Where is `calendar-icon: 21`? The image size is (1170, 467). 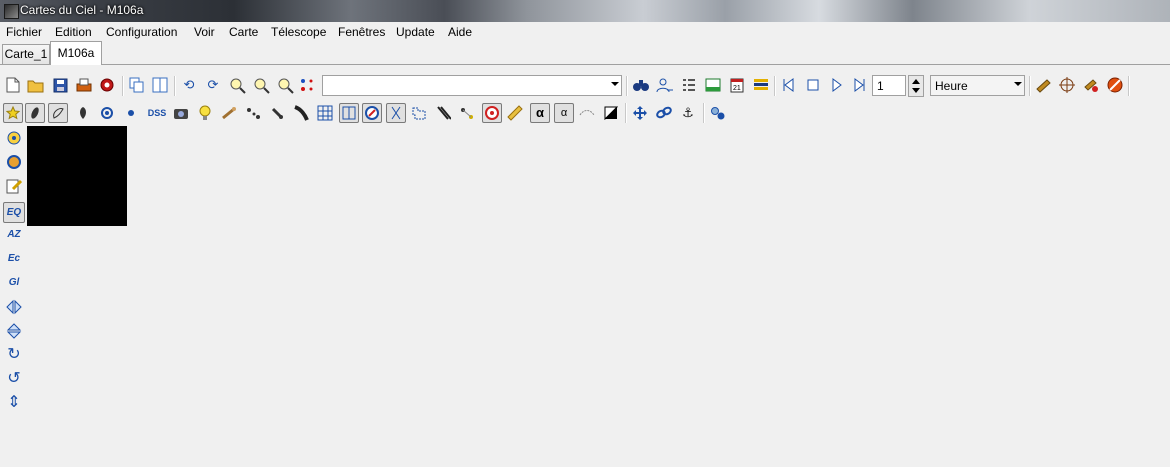 calendar-icon: 21 is located at coordinates (737, 85).